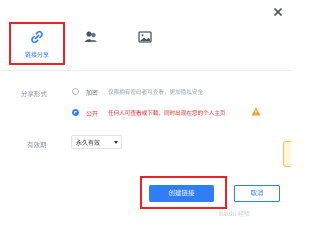 This screenshot has height=240, width=320. Describe the element at coordinates (75, 91) in the screenshot. I see `radio-encrypted` at that location.